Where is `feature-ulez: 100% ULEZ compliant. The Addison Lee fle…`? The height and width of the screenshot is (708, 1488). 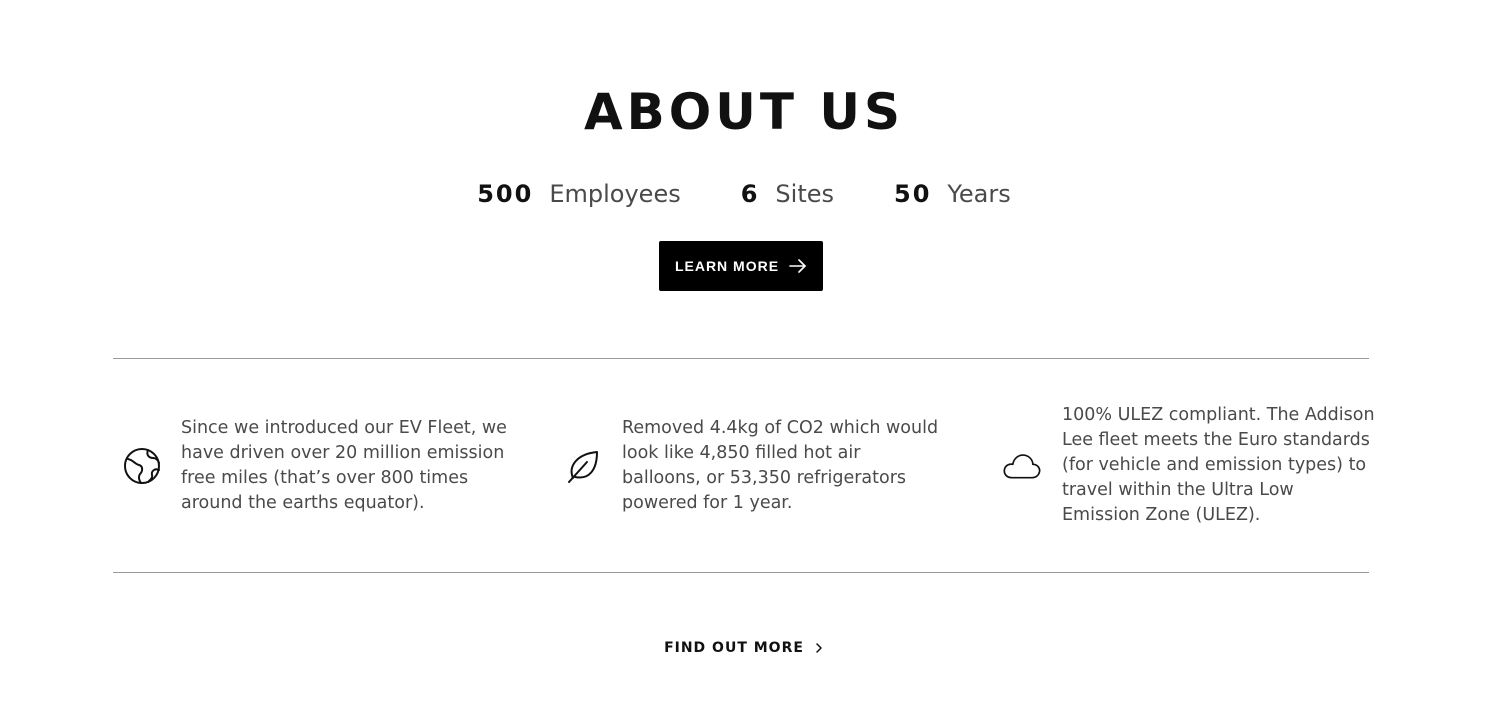
feature-ulez: 100% ULEZ compliant. The Addison Lee fle… is located at coordinates (1192, 468).